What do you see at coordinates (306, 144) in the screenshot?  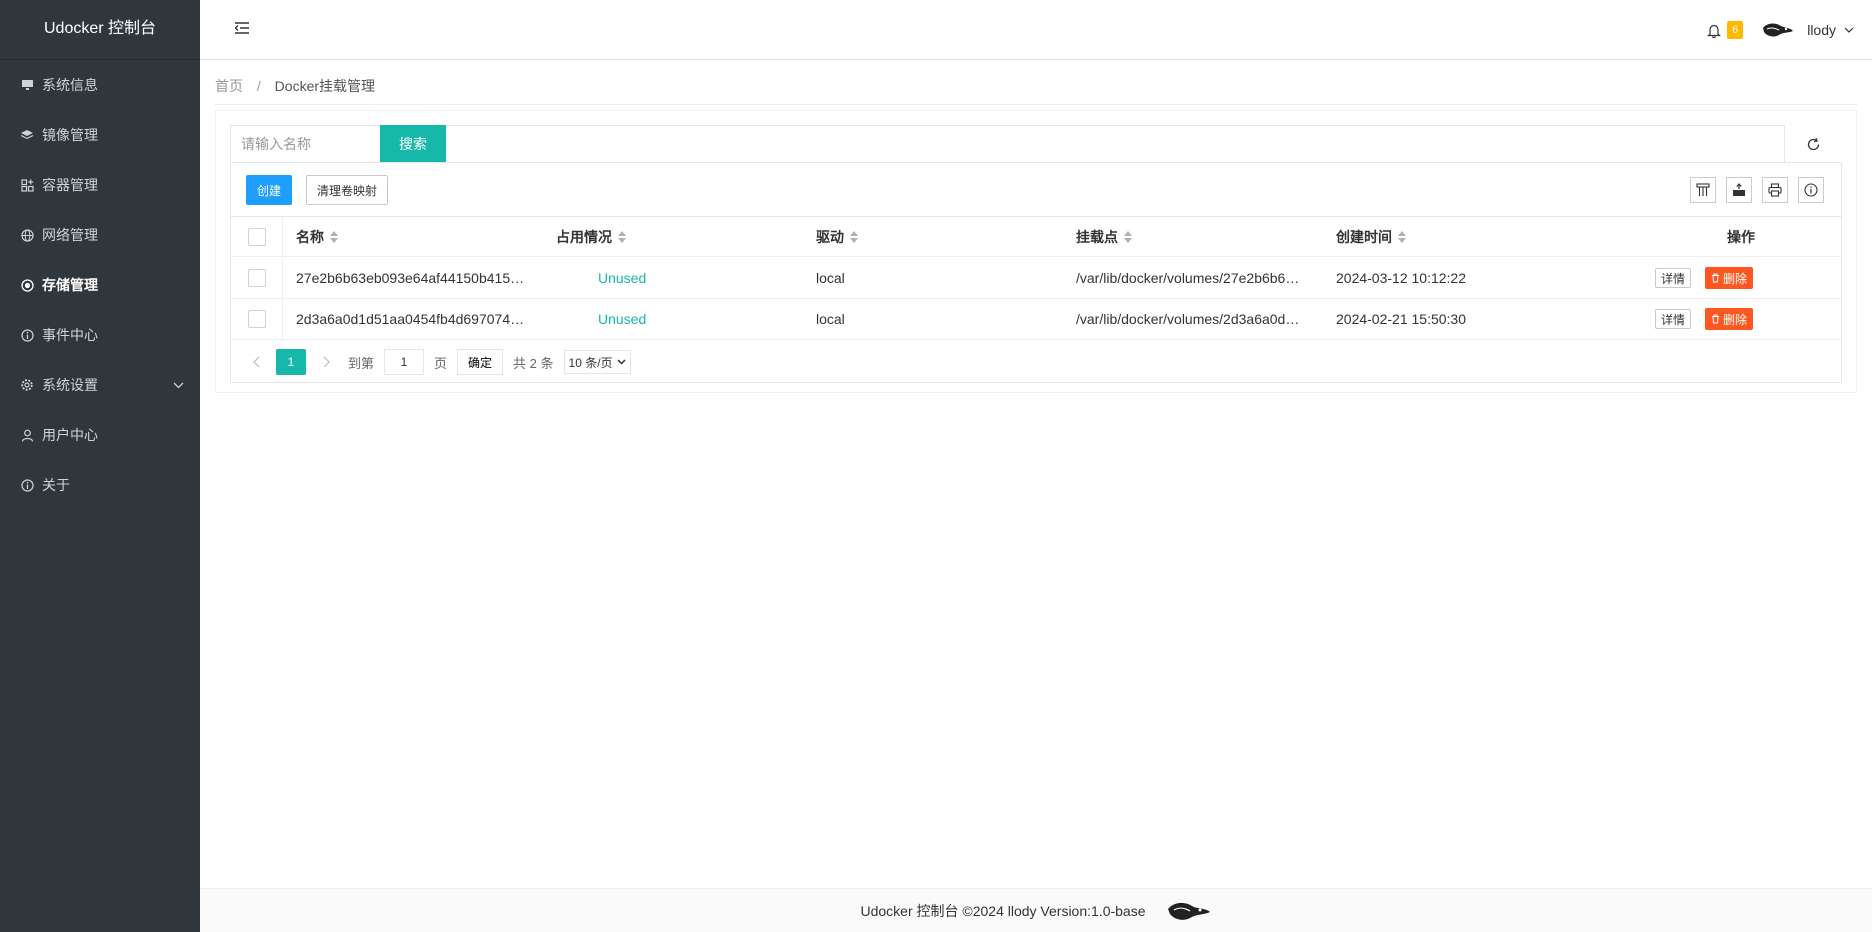 I see `search-input` at bounding box center [306, 144].